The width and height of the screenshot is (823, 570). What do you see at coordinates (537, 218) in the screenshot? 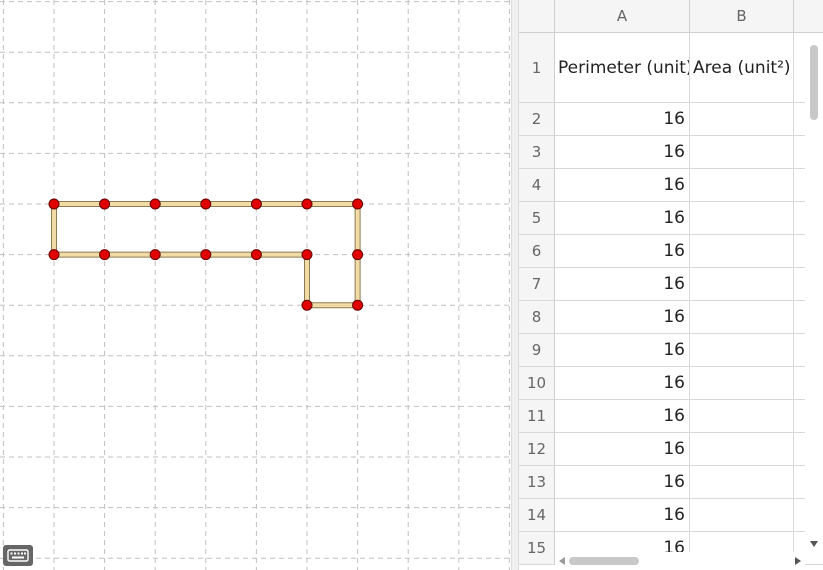
I see `row-header: 5` at bounding box center [537, 218].